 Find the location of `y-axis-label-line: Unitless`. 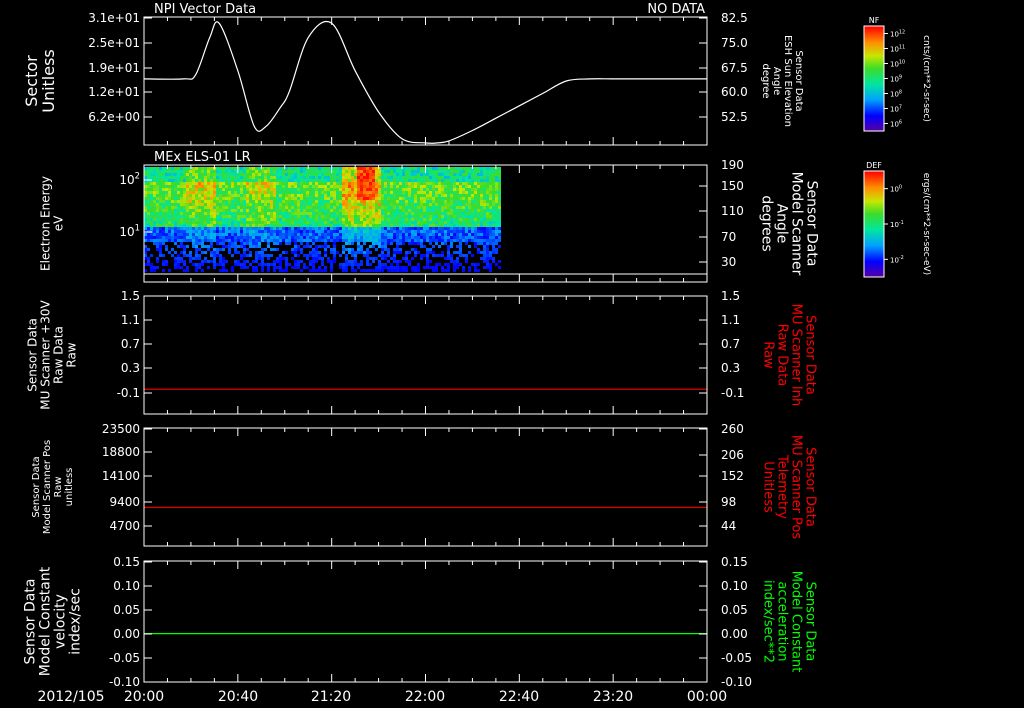

y-axis-label-line: Unitless is located at coordinates (48, 81).